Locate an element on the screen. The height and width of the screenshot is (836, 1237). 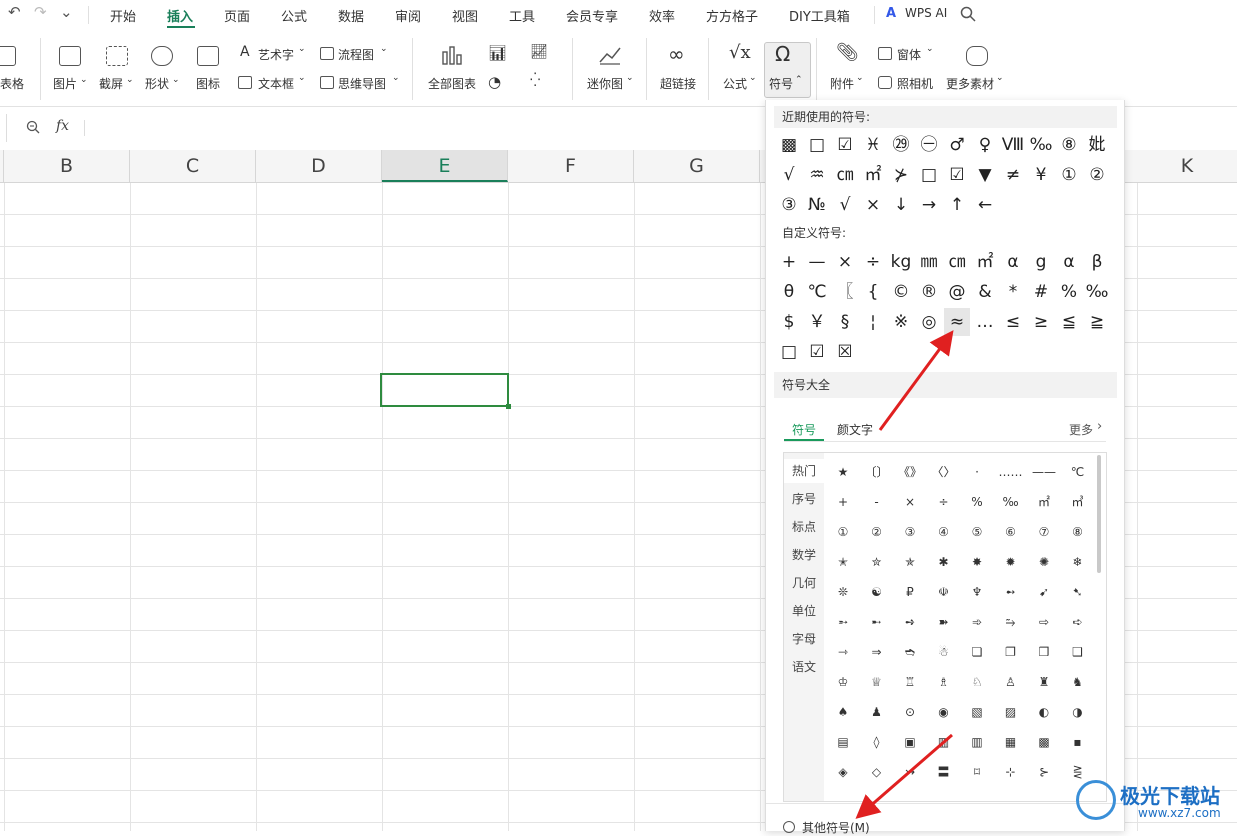
symbol-cell: ❒ is located at coordinates (1044, 652).